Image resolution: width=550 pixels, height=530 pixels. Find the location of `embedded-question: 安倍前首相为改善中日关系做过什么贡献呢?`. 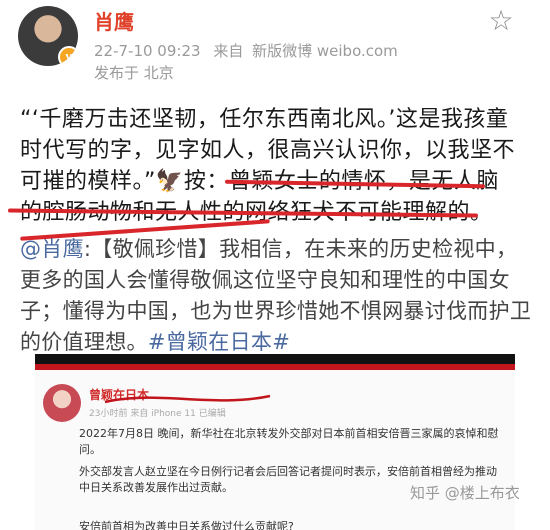

embedded-question: 安倍前首相为改善中日关系做过什么贡献呢? is located at coordinates (186, 525).